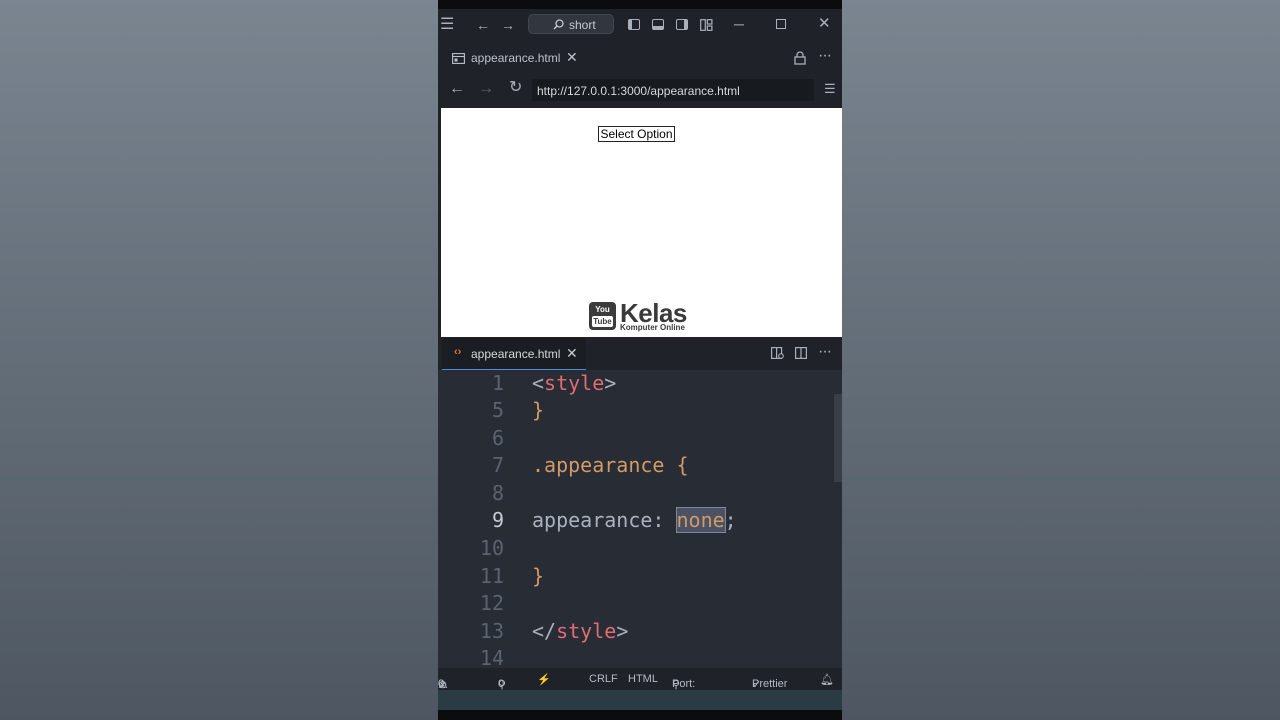  Describe the element at coordinates (515, 88) in the screenshot. I see `reload-icon: ↻` at that location.